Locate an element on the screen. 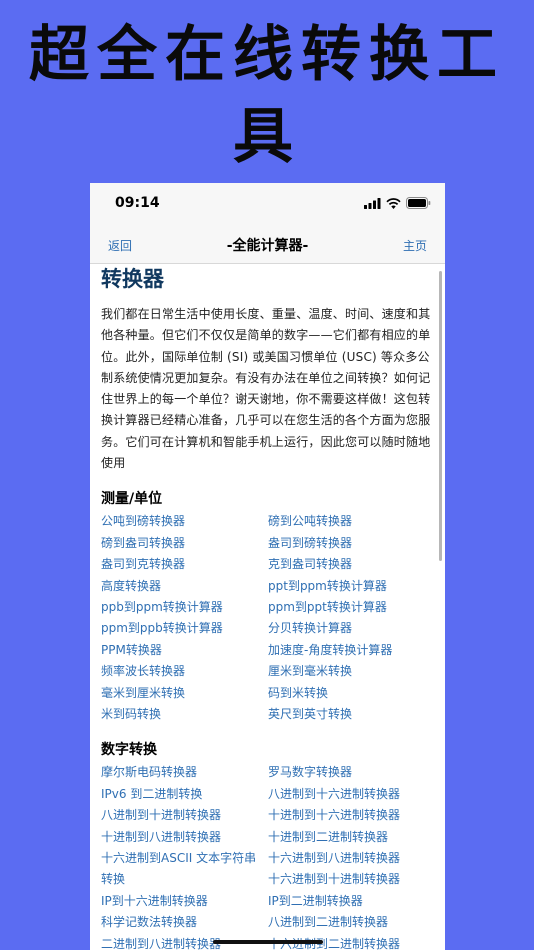 The height and width of the screenshot is (950, 534). converter-link: 厘米到毫米转换 is located at coordinates (351, 671).